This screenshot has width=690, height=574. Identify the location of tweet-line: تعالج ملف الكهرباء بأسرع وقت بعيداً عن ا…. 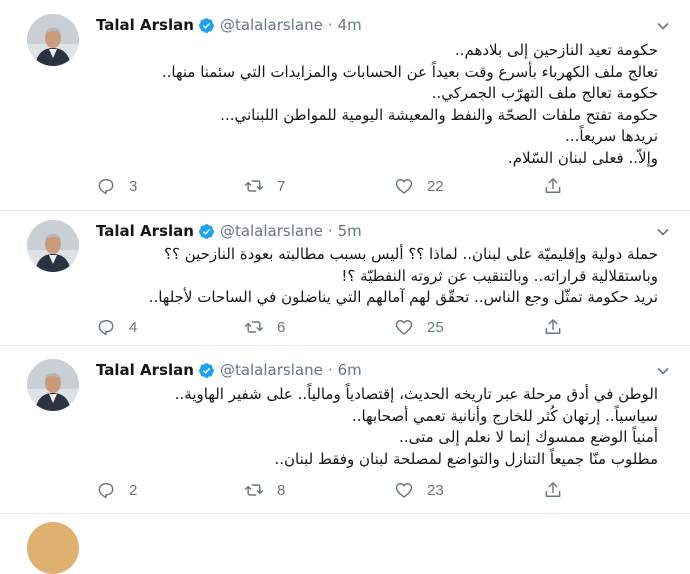
(409, 71).